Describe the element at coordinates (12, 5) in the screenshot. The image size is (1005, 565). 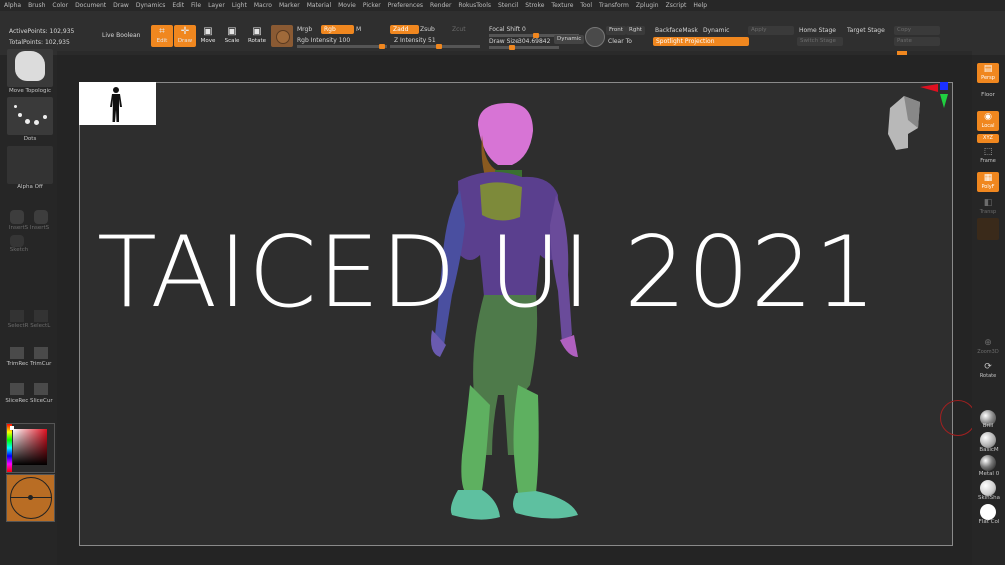
I see `menu-item-alpha: Alpha` at that location.